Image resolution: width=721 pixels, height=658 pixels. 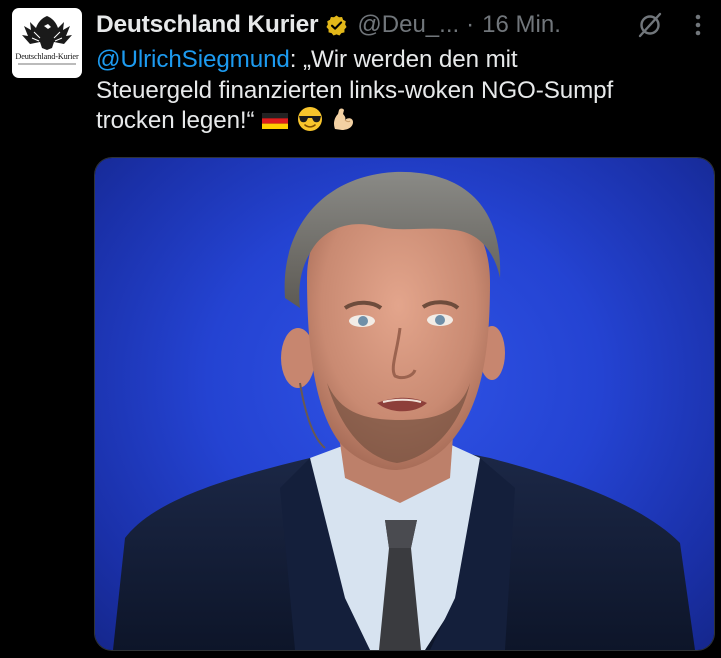 I want to click on avatar: Deutschland-Kurier, so click(x=47, y=43).